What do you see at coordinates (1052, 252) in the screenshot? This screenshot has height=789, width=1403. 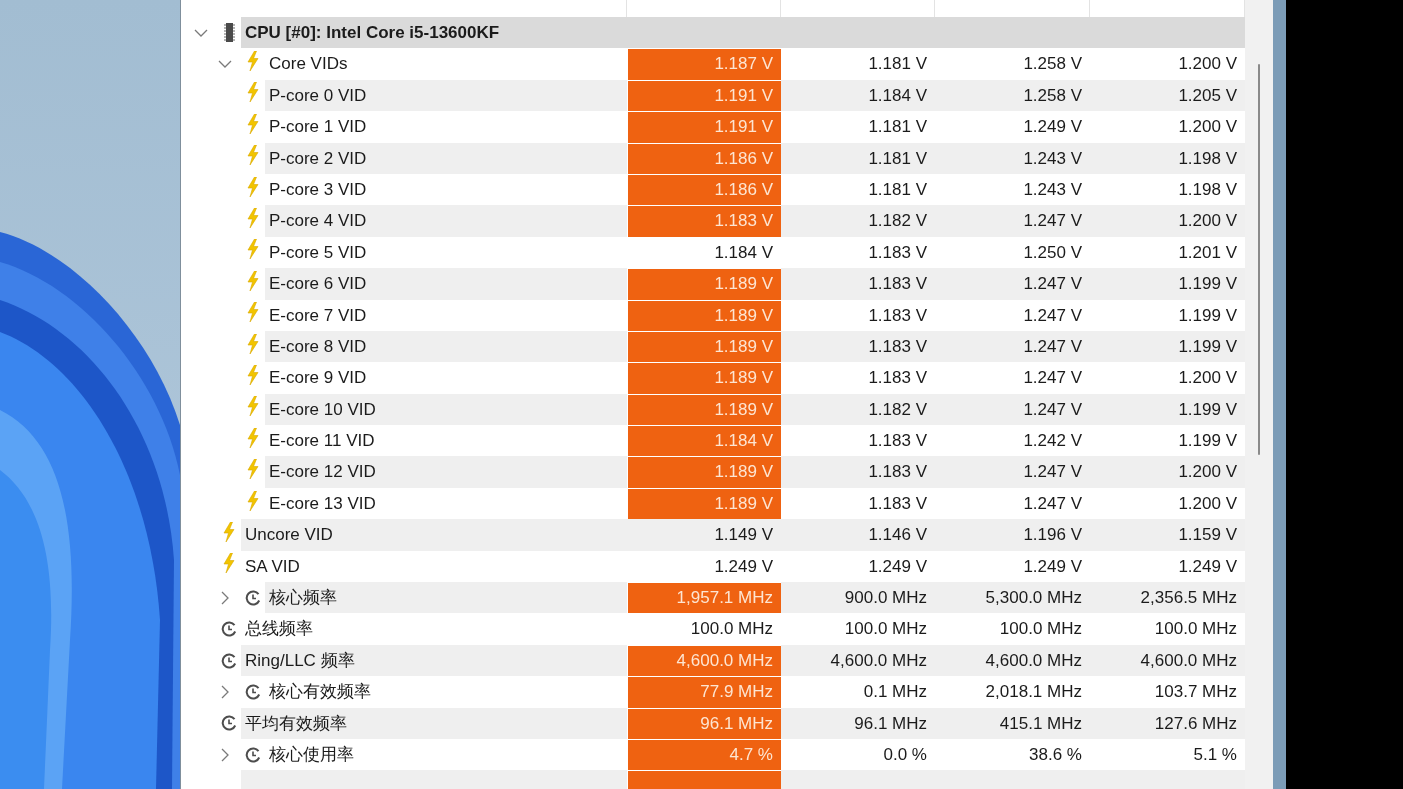 I see `value-cell-text: 1.250 V` at bounding box center [1052, 252].